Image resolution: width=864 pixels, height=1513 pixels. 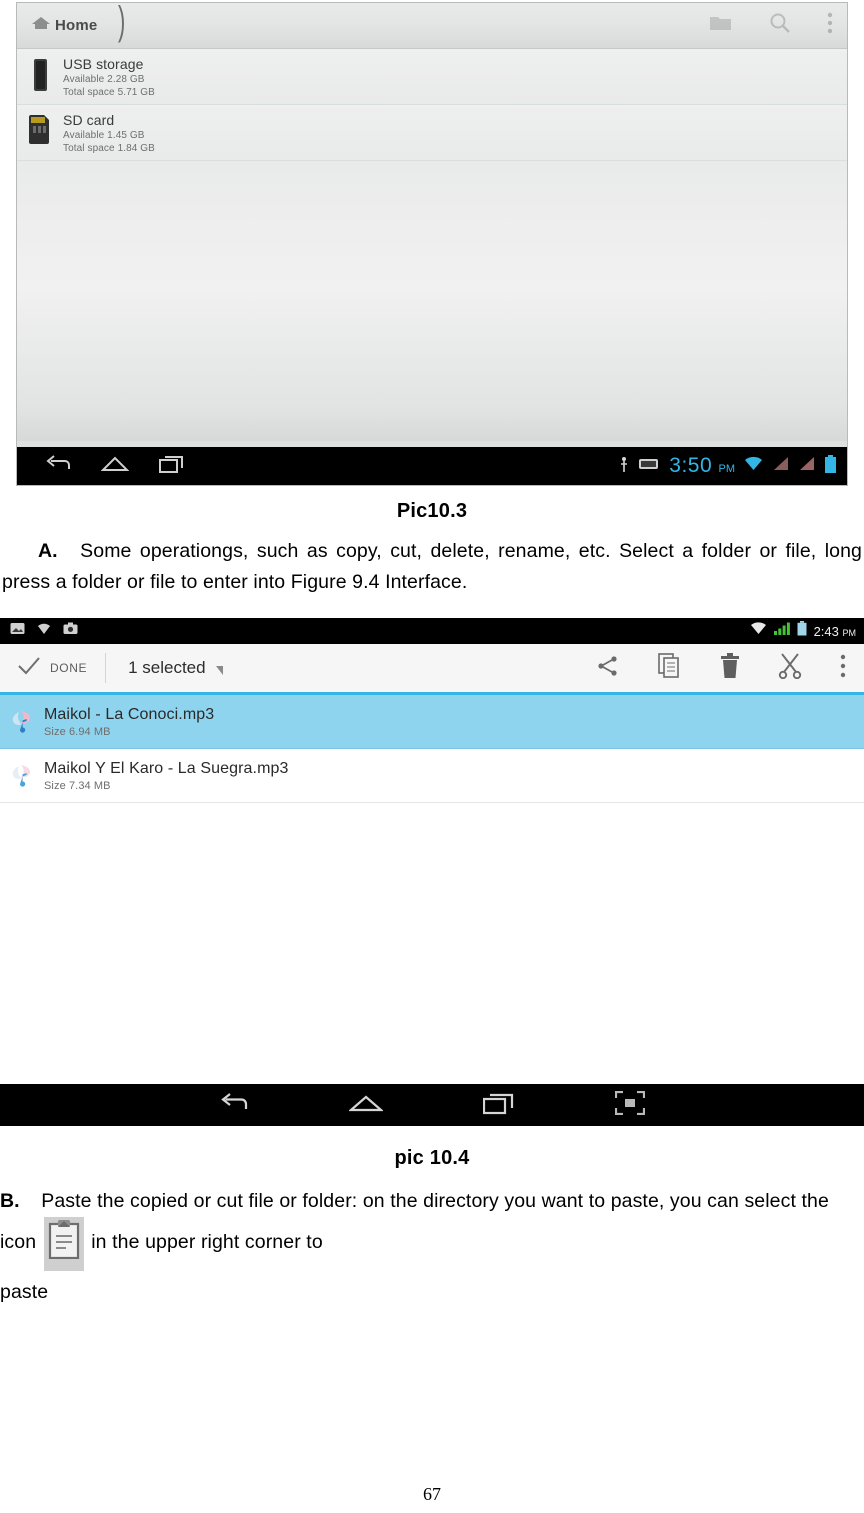 What do you see at coordinates (104, 135) in the screenshot?
I see `storage-available: Available 1.45 GB` at bounding box center [104, 135].